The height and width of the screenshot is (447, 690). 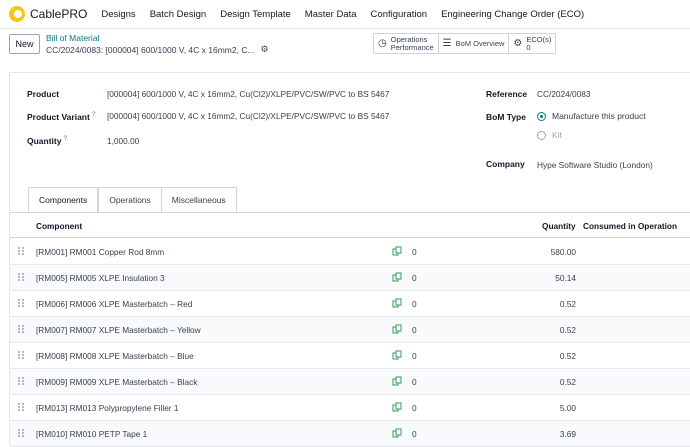 What do you see at coordinates (331, 14) in the screenshot?
I see `menu-master-data: Master Data` at bounding box center [331, 14].